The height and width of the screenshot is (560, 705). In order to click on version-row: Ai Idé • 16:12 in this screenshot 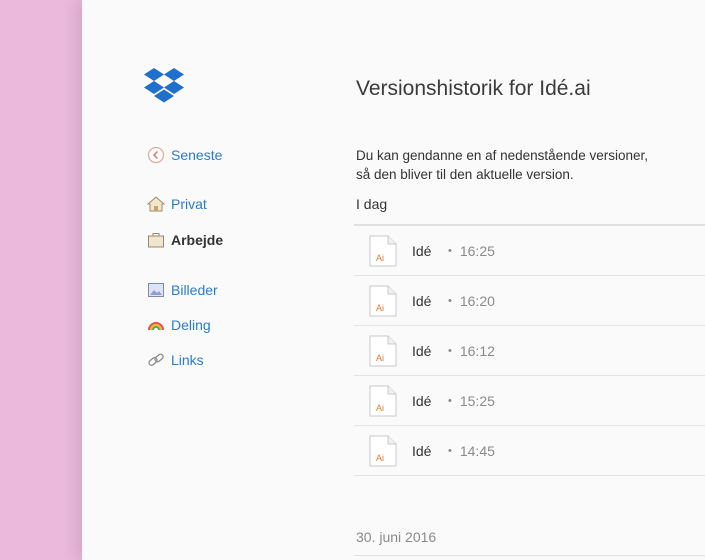, I will do `click(529, 351)`.